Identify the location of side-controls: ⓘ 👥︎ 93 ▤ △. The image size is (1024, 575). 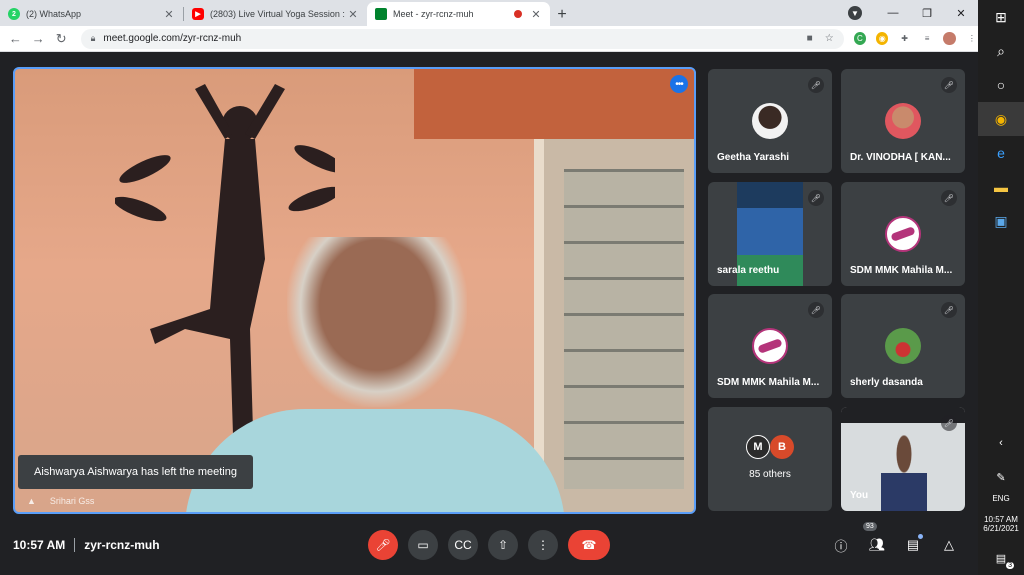
(888, 539).